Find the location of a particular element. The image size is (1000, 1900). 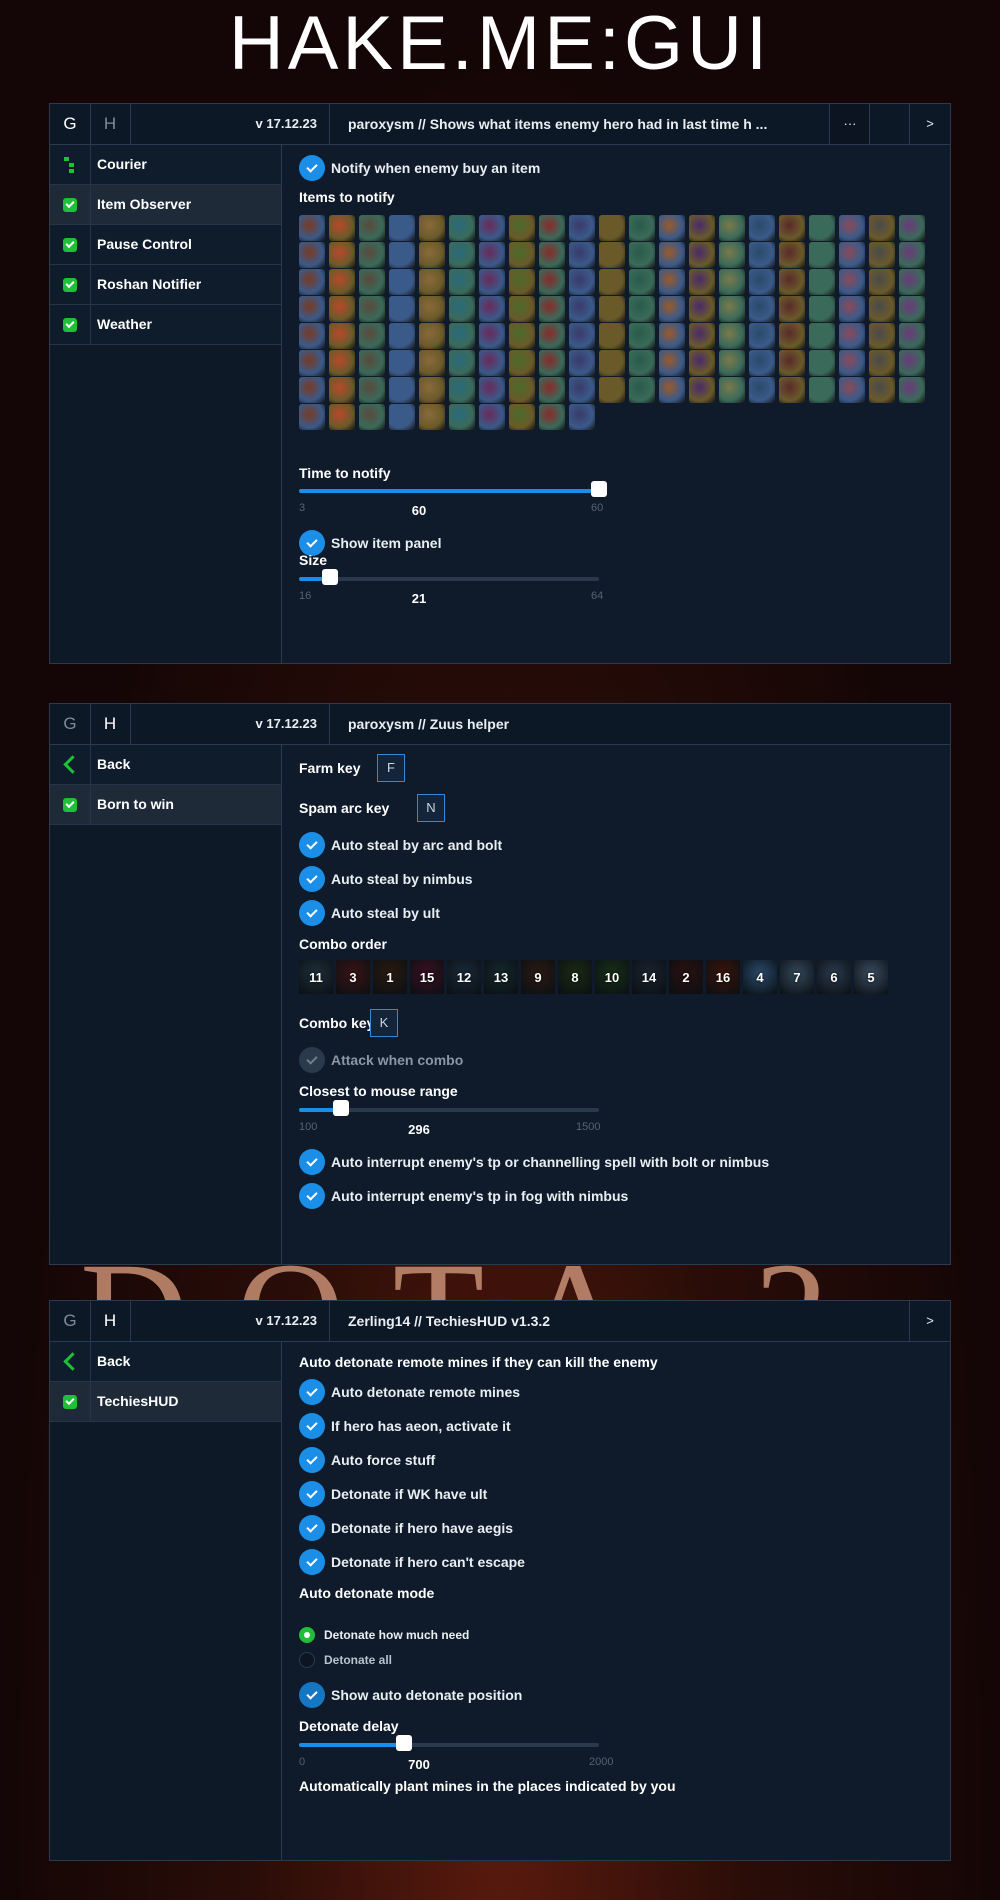

size-slider is located at coordinates (449, 577).